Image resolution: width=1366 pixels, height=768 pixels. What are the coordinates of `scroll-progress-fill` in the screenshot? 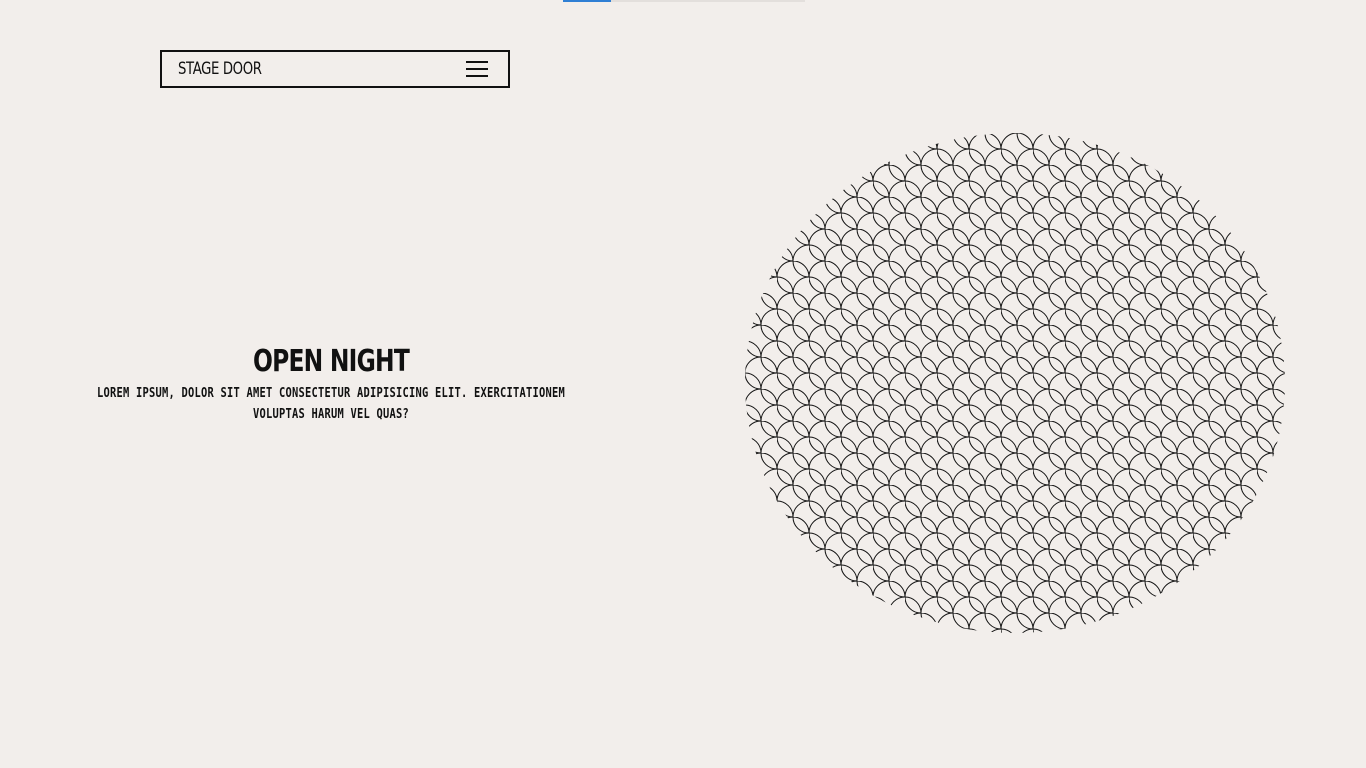 It's located at (587, 1).